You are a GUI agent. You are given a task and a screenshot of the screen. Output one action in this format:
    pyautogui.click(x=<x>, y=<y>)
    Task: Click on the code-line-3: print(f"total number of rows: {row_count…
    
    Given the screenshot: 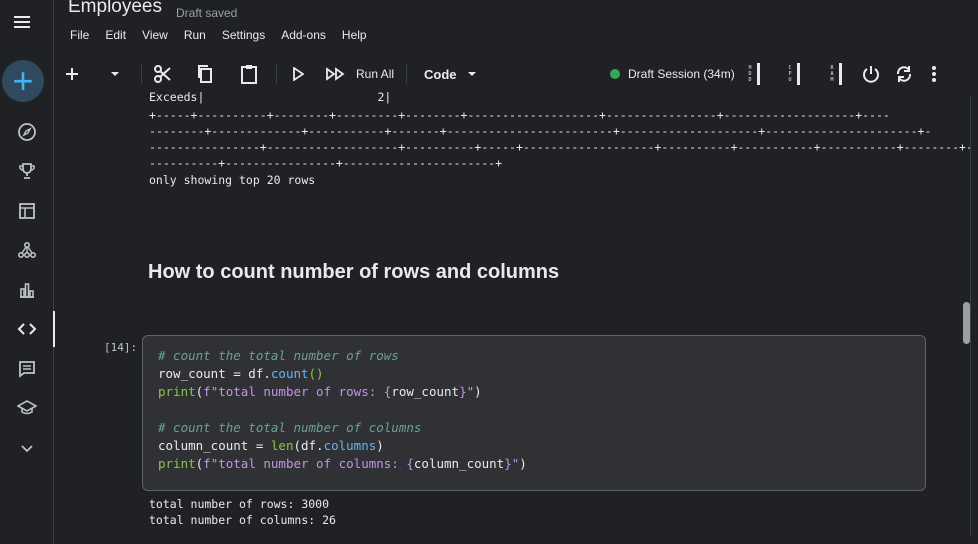 What is the action you would take?
    pyautogui.click(x=320, y=391)
    